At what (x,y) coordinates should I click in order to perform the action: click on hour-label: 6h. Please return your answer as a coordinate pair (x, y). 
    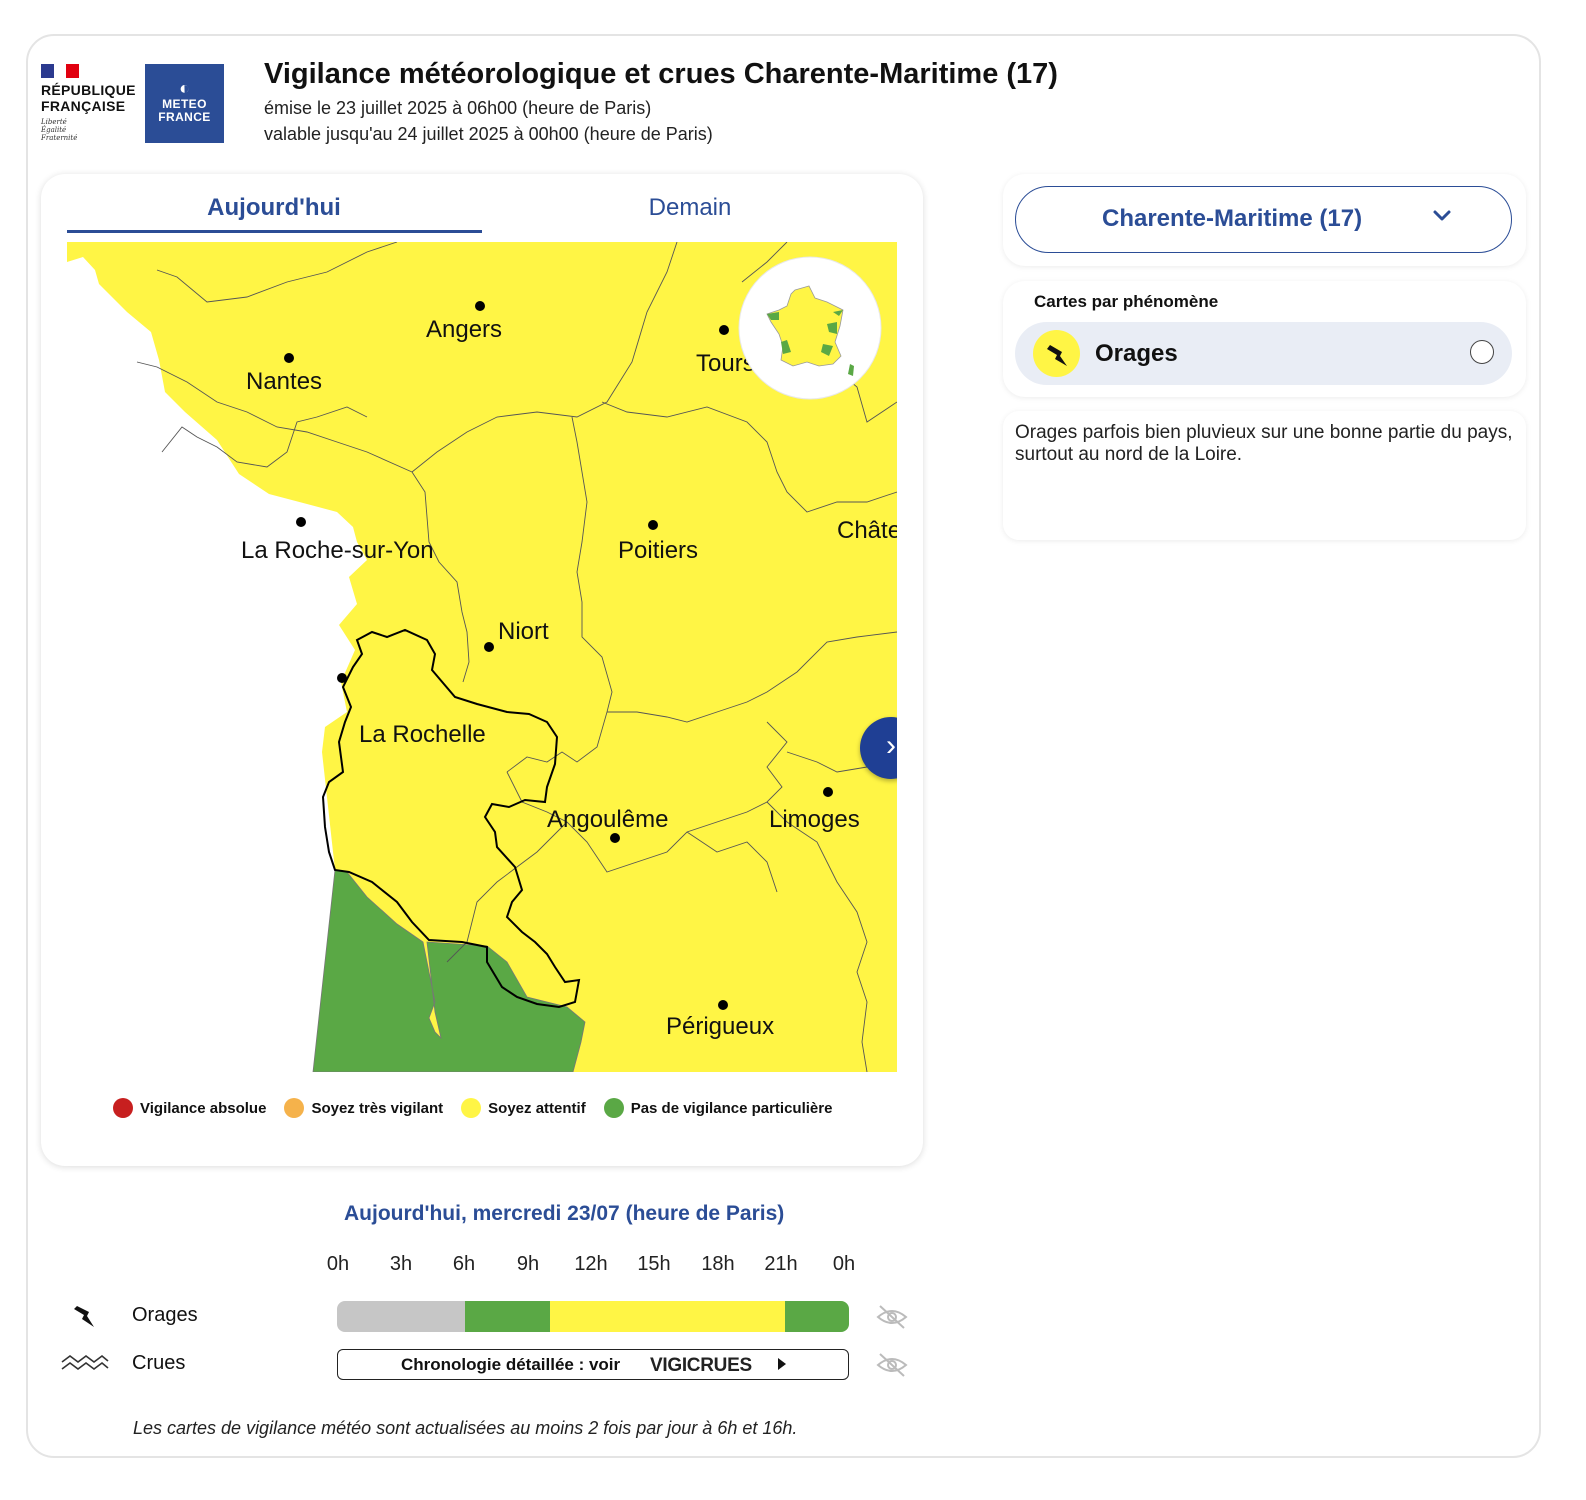
    Looking at the image, I should click on (464, 1264).